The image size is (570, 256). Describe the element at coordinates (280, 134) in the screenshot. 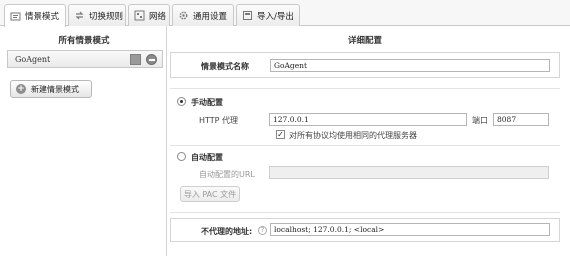

I see `same-proxy-checkbox: ✓` at that location.